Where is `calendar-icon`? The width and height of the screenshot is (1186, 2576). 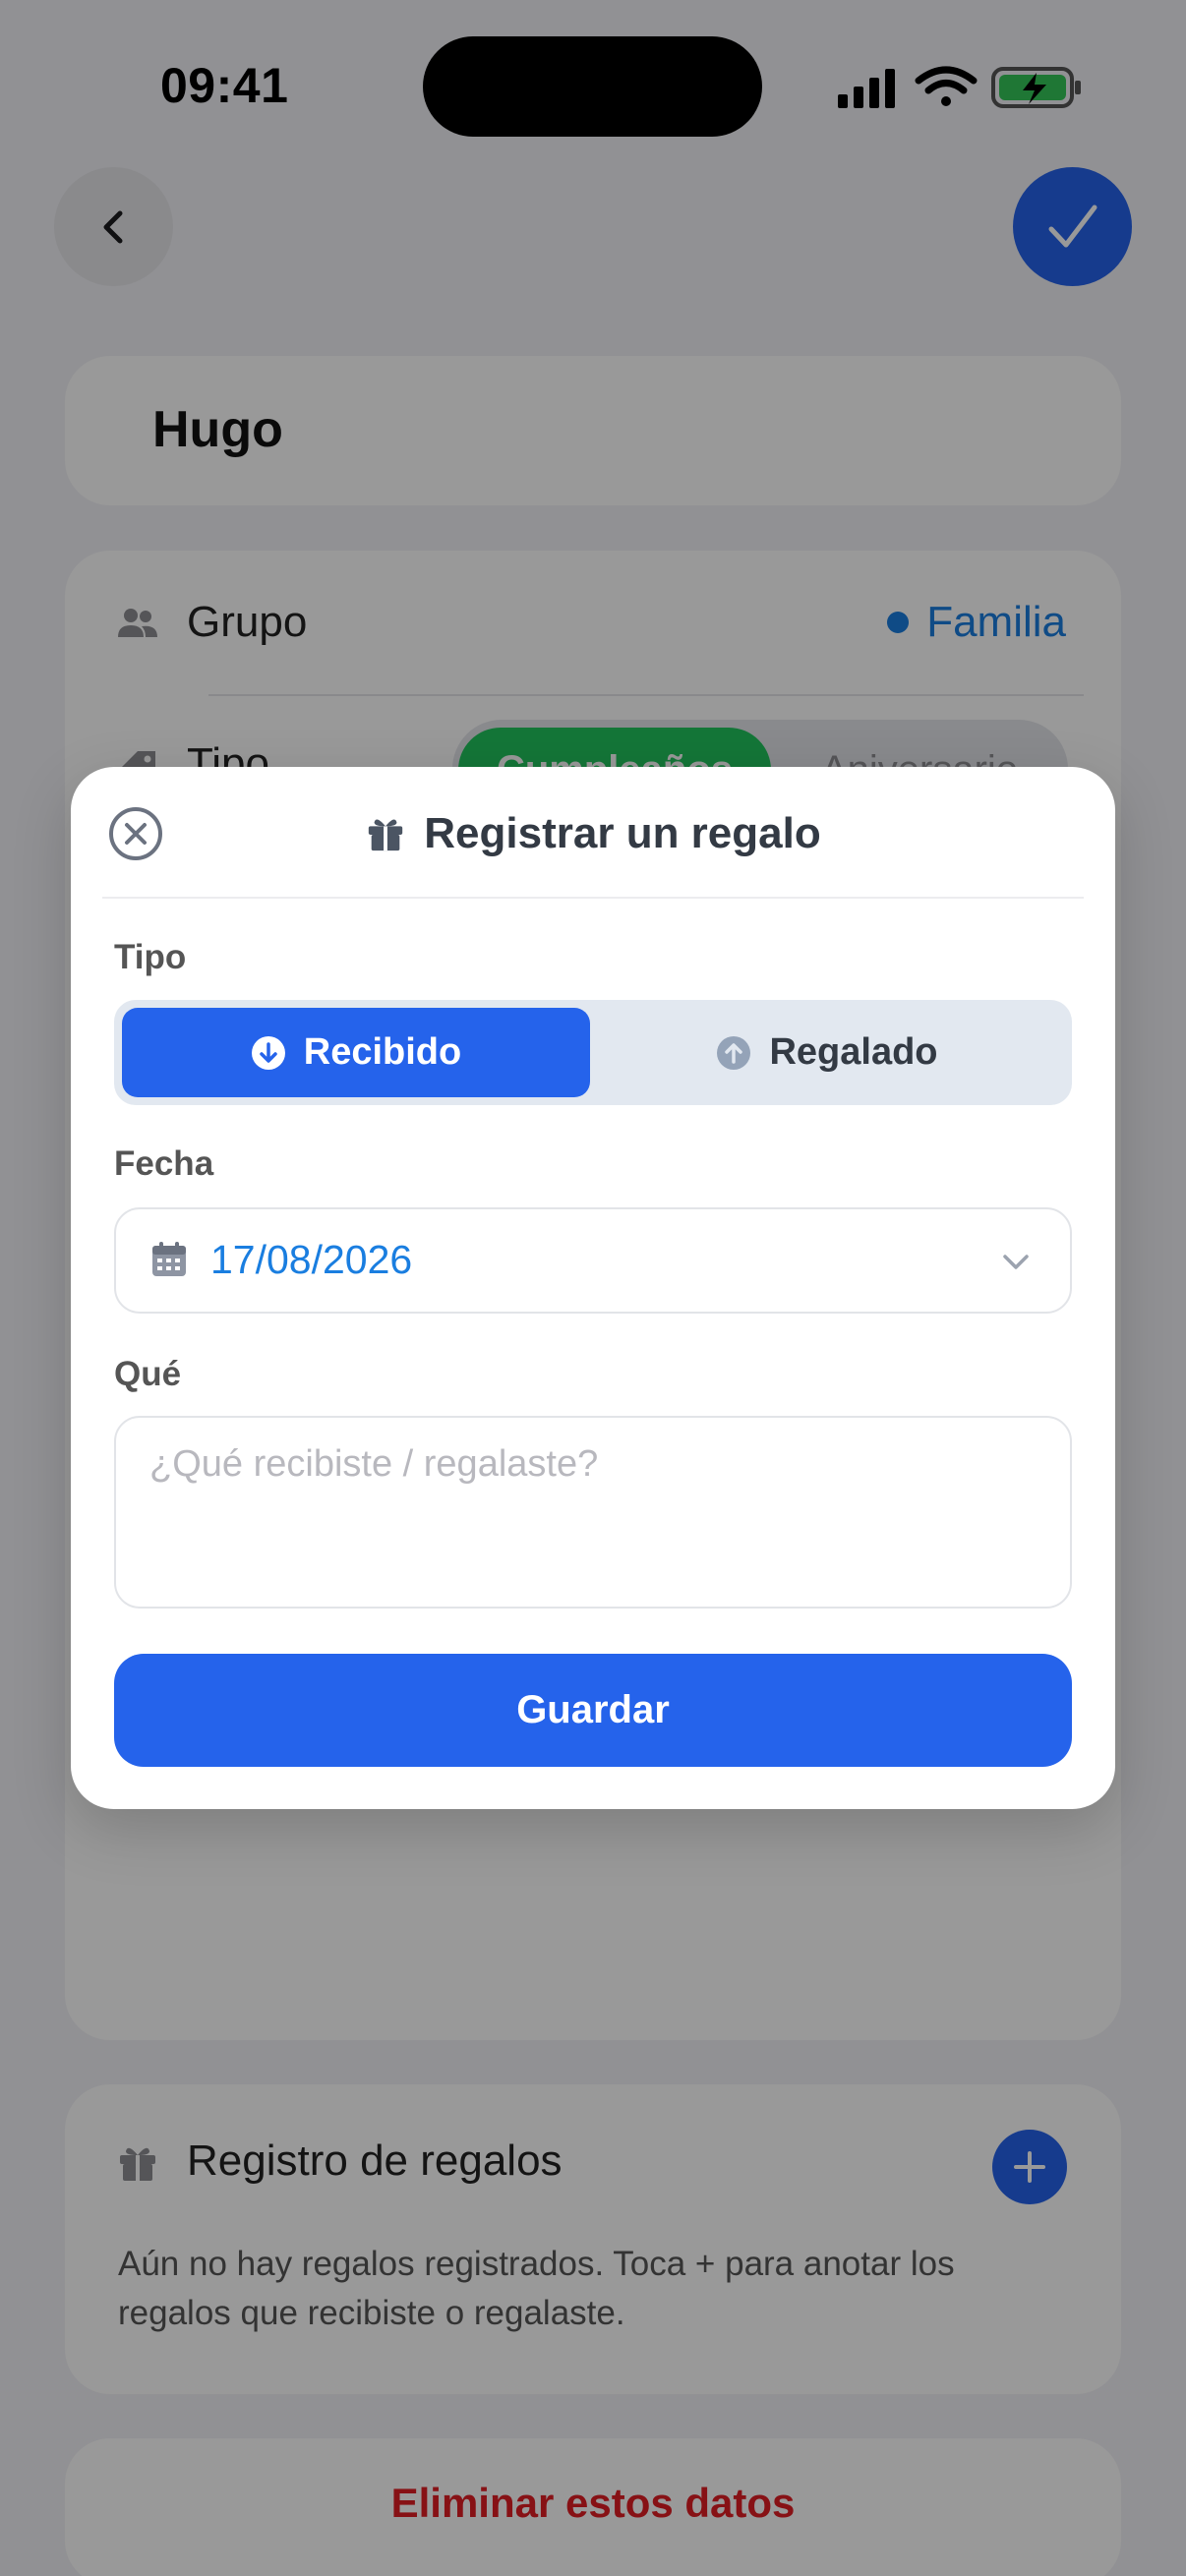 calendar-icon is located at coordinates (169, 1259).